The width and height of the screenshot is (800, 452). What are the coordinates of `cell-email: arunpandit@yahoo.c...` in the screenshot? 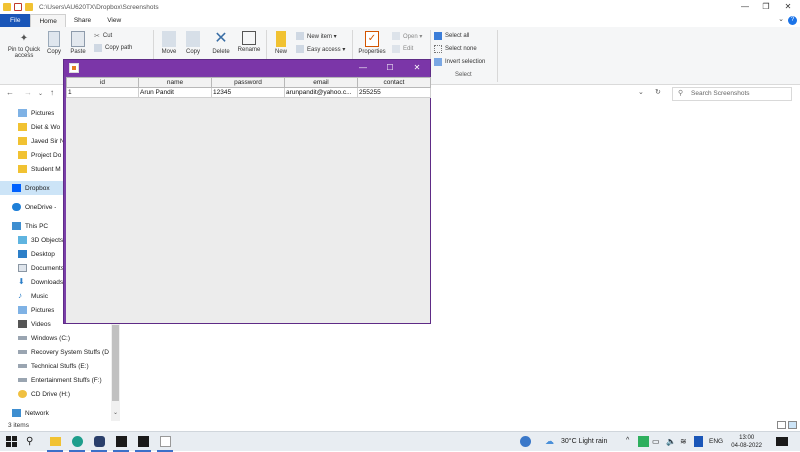 It's located at (321, 92).